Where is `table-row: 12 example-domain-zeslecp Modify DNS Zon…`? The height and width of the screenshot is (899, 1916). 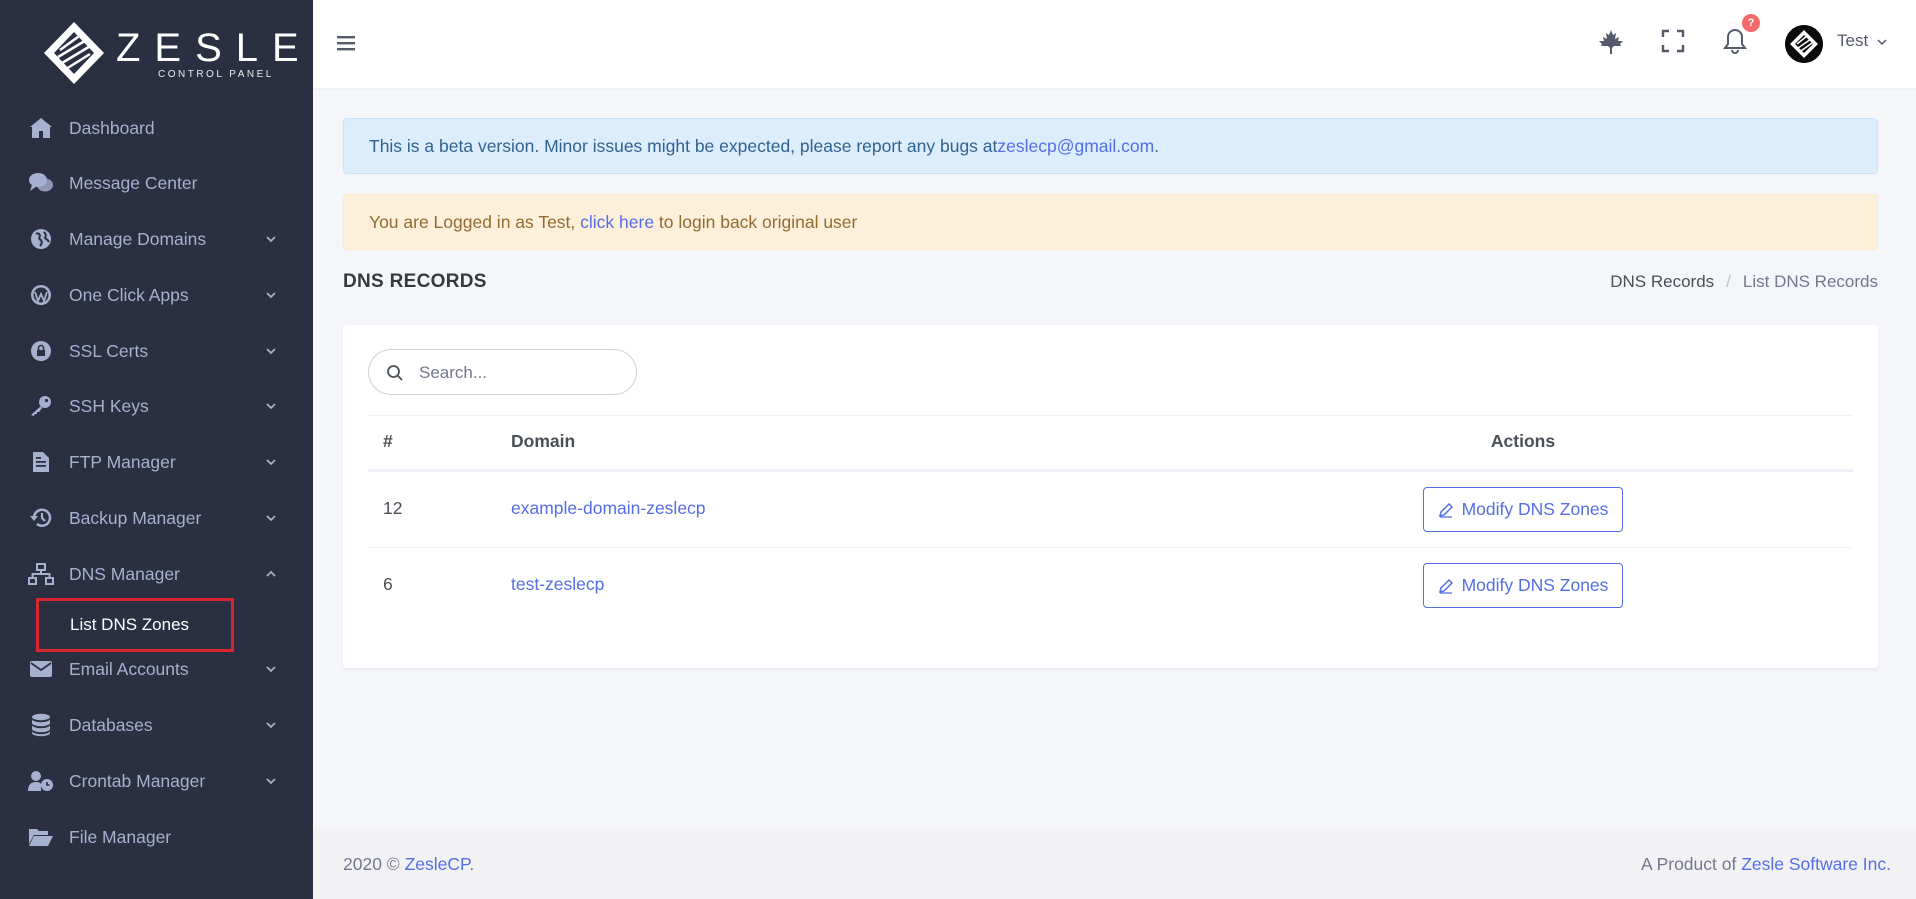 table-row: 12 example-domain-zeslecp Modify DNS Zon… is located at coordinates (1110, 509).